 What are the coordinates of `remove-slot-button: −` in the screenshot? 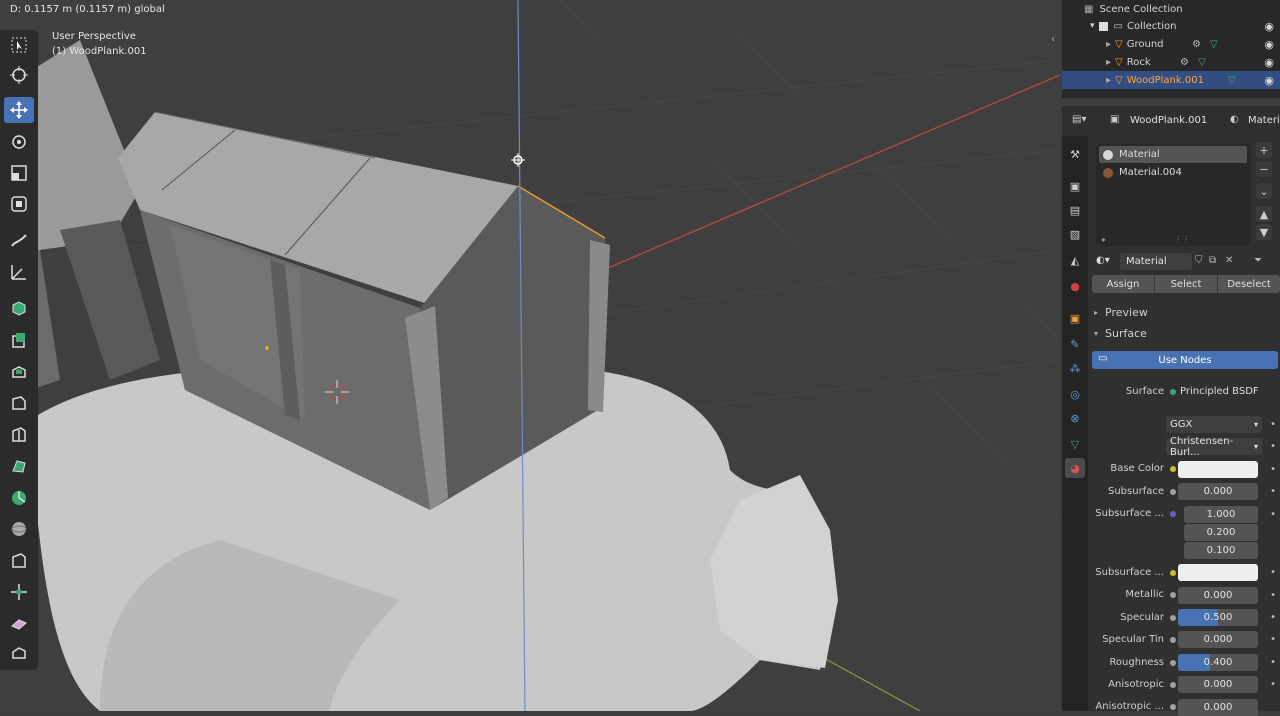 It's located at (1264, 169).